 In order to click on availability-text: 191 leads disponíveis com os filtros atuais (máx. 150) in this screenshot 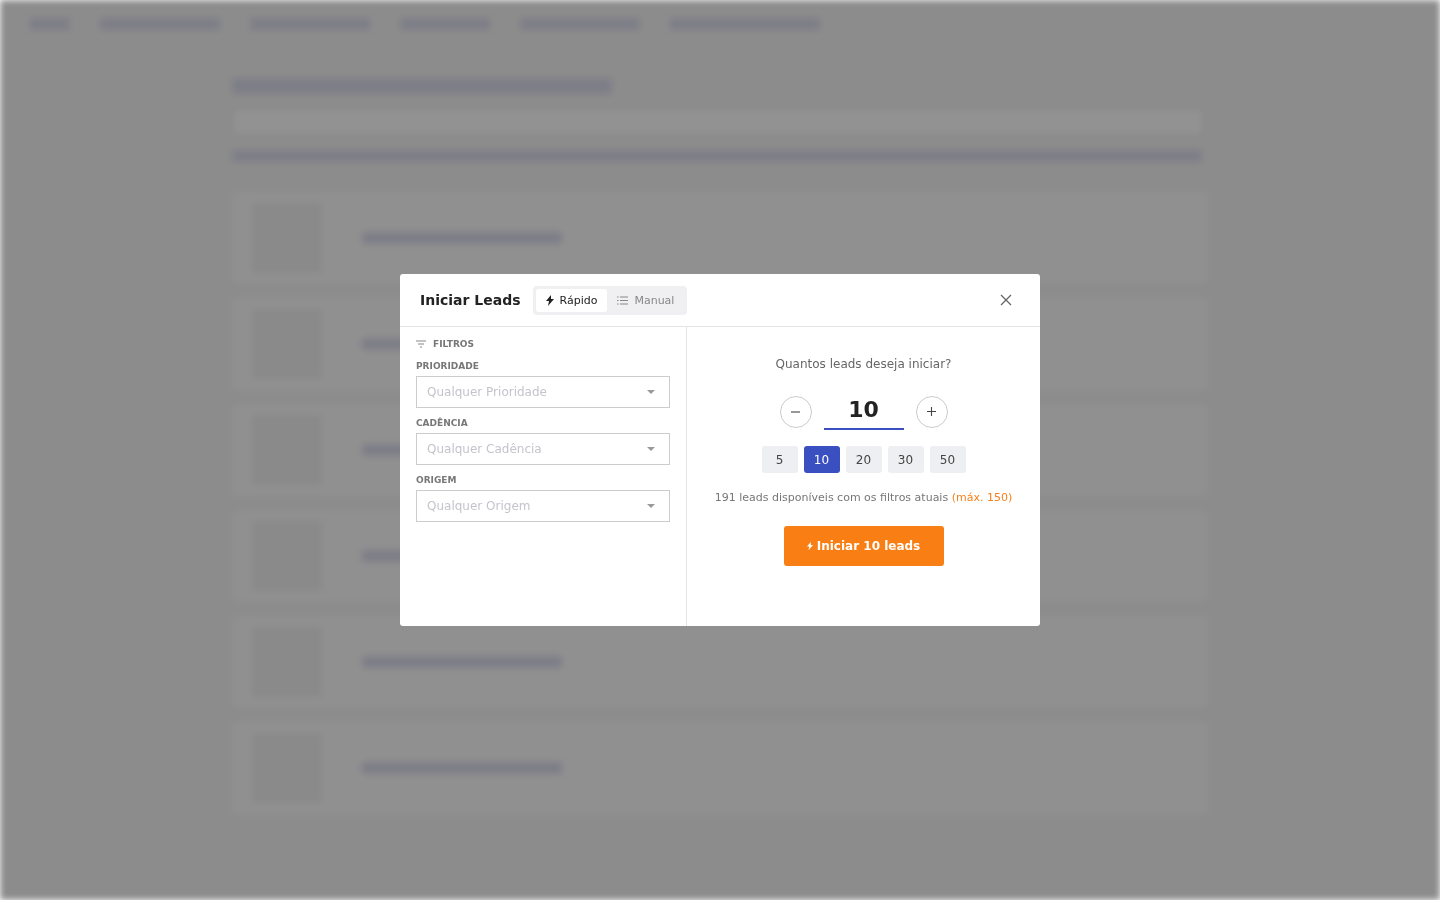, I will do `click(863, 497)`.